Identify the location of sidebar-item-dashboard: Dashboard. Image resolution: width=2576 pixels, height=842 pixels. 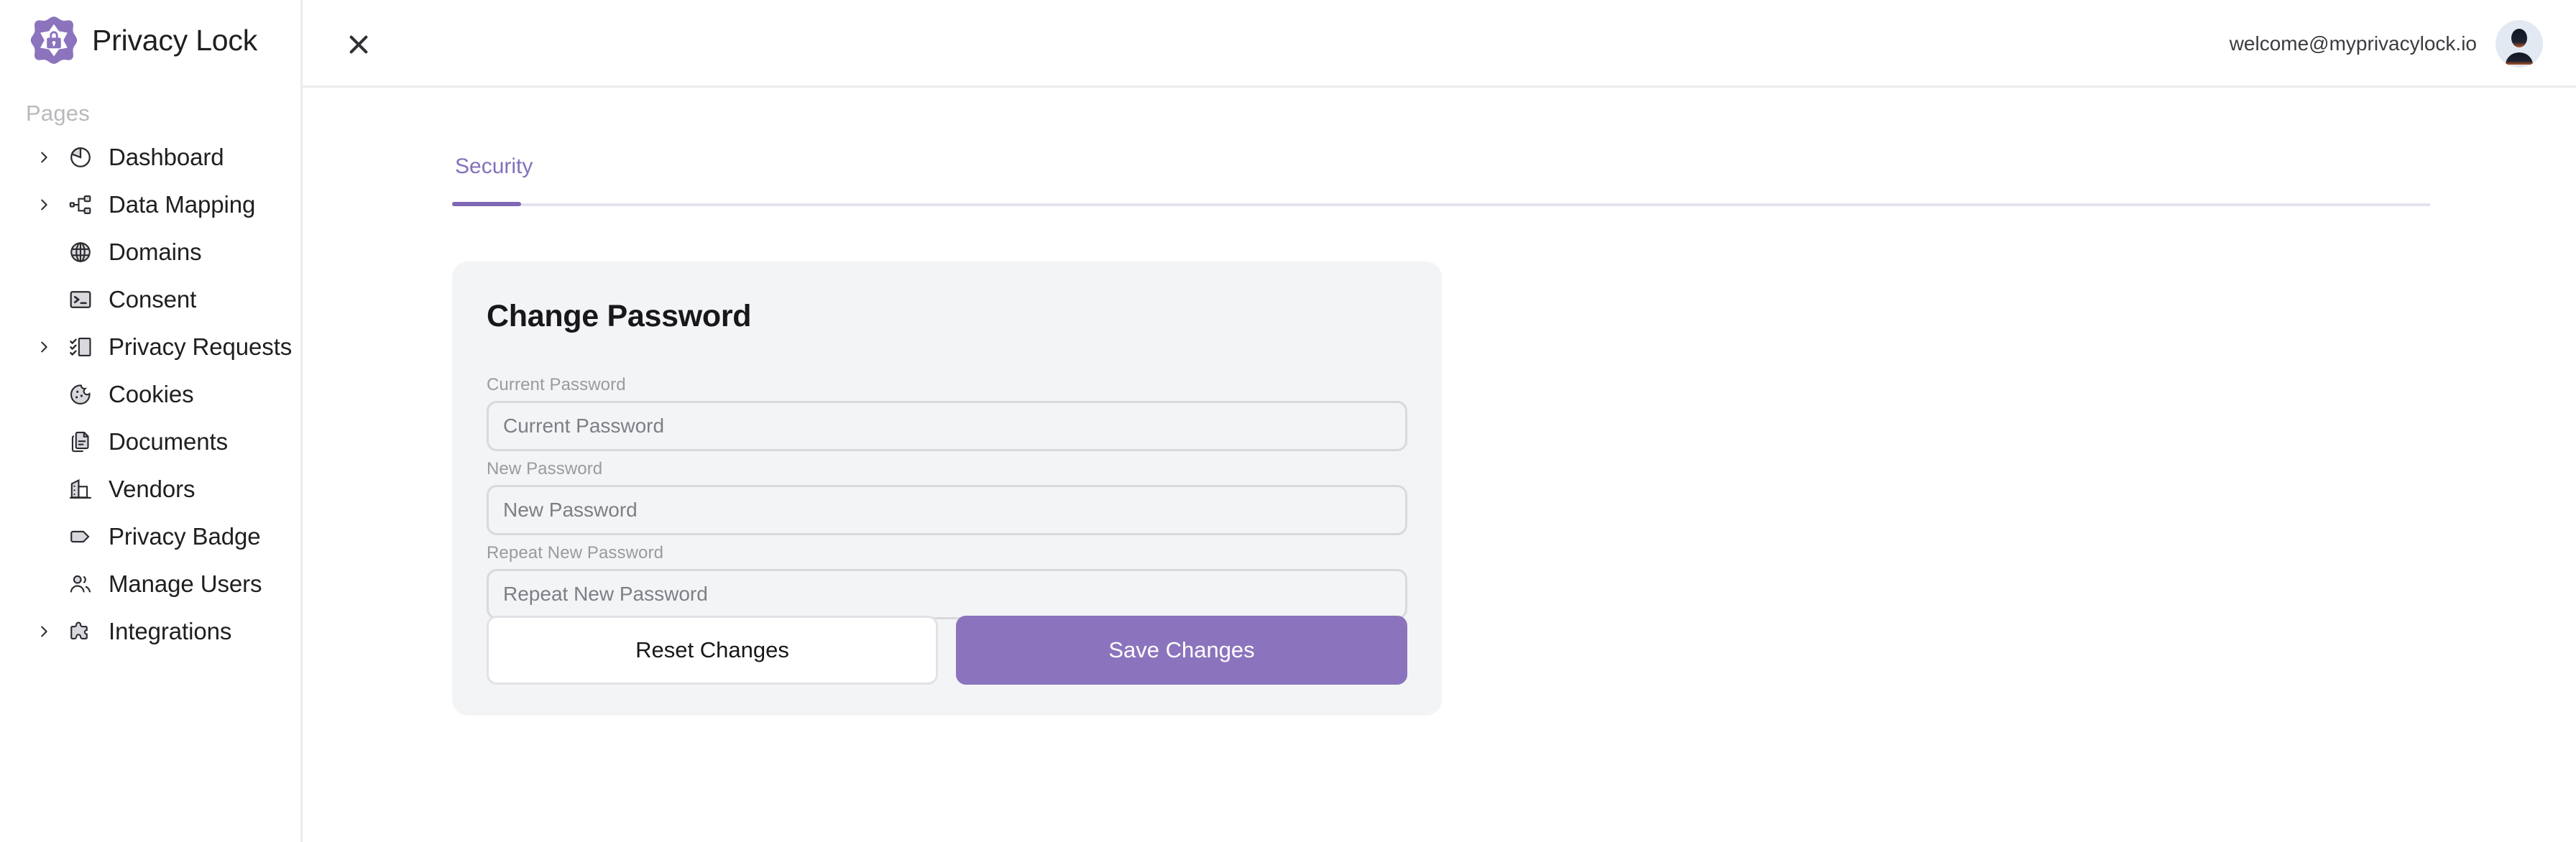
(151, 157).